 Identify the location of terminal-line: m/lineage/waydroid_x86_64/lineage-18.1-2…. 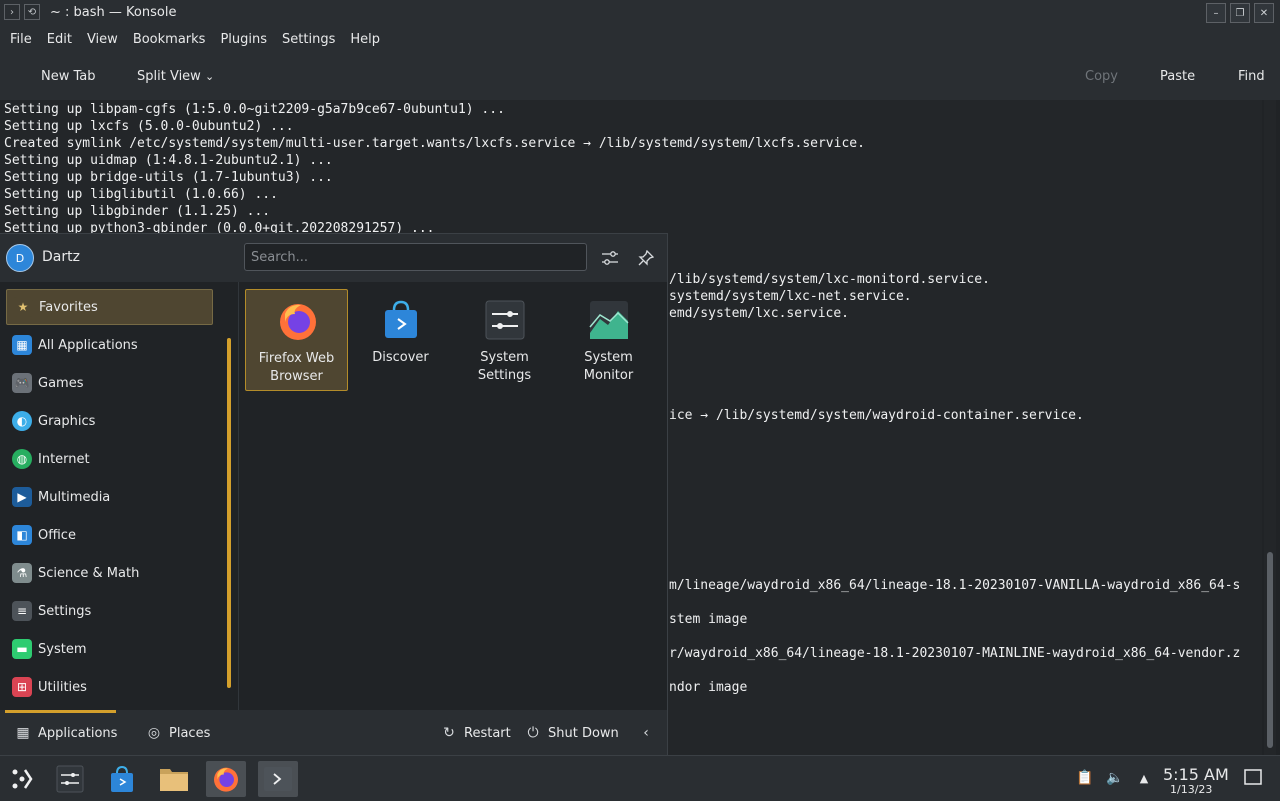
(955, 585).